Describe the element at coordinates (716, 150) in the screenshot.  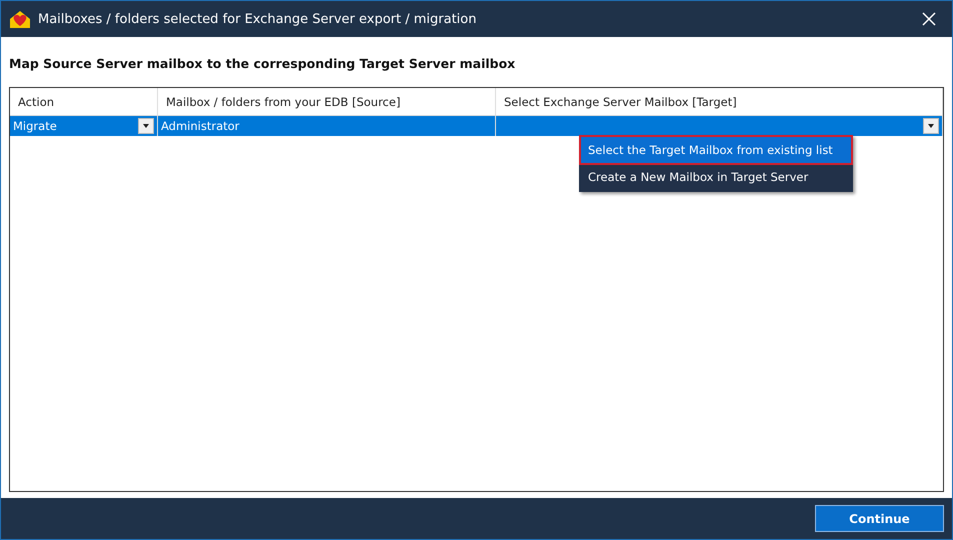
I see `menu-item: Select the Target Mailbox from existing list` at that location.